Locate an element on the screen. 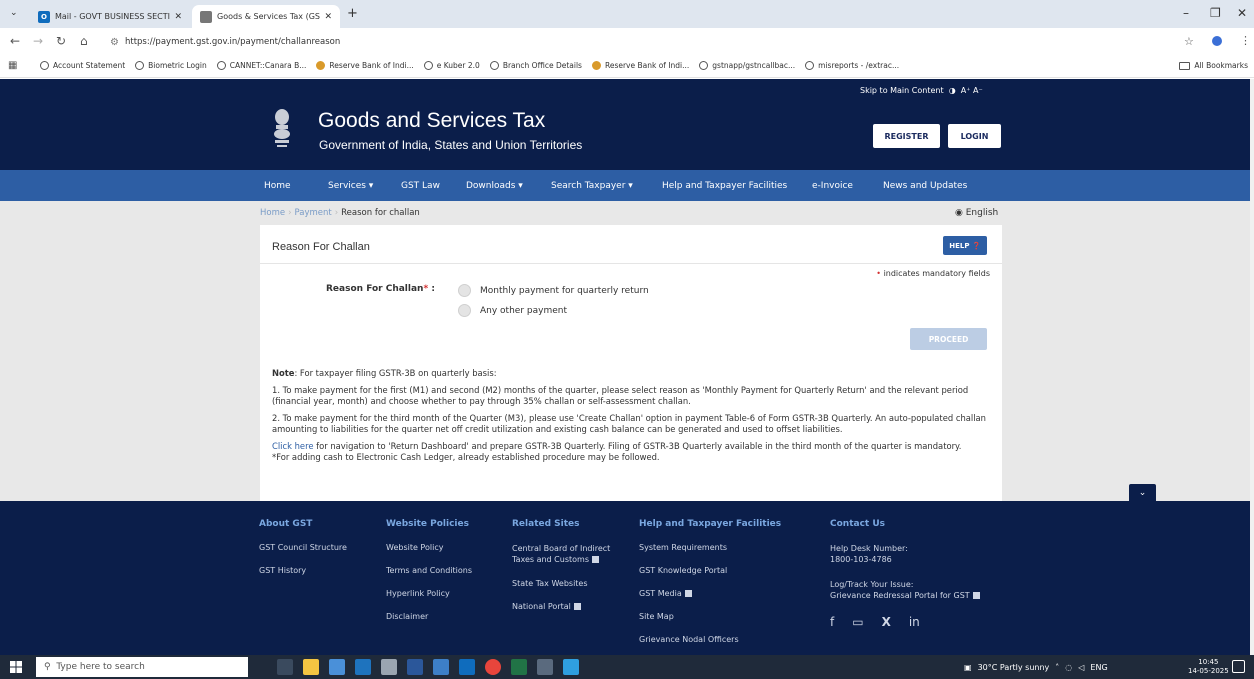 Image resolution: width=1254 pixels, height=679 pixels. footer-link: Website Policy is located at coordinates (429, 547).